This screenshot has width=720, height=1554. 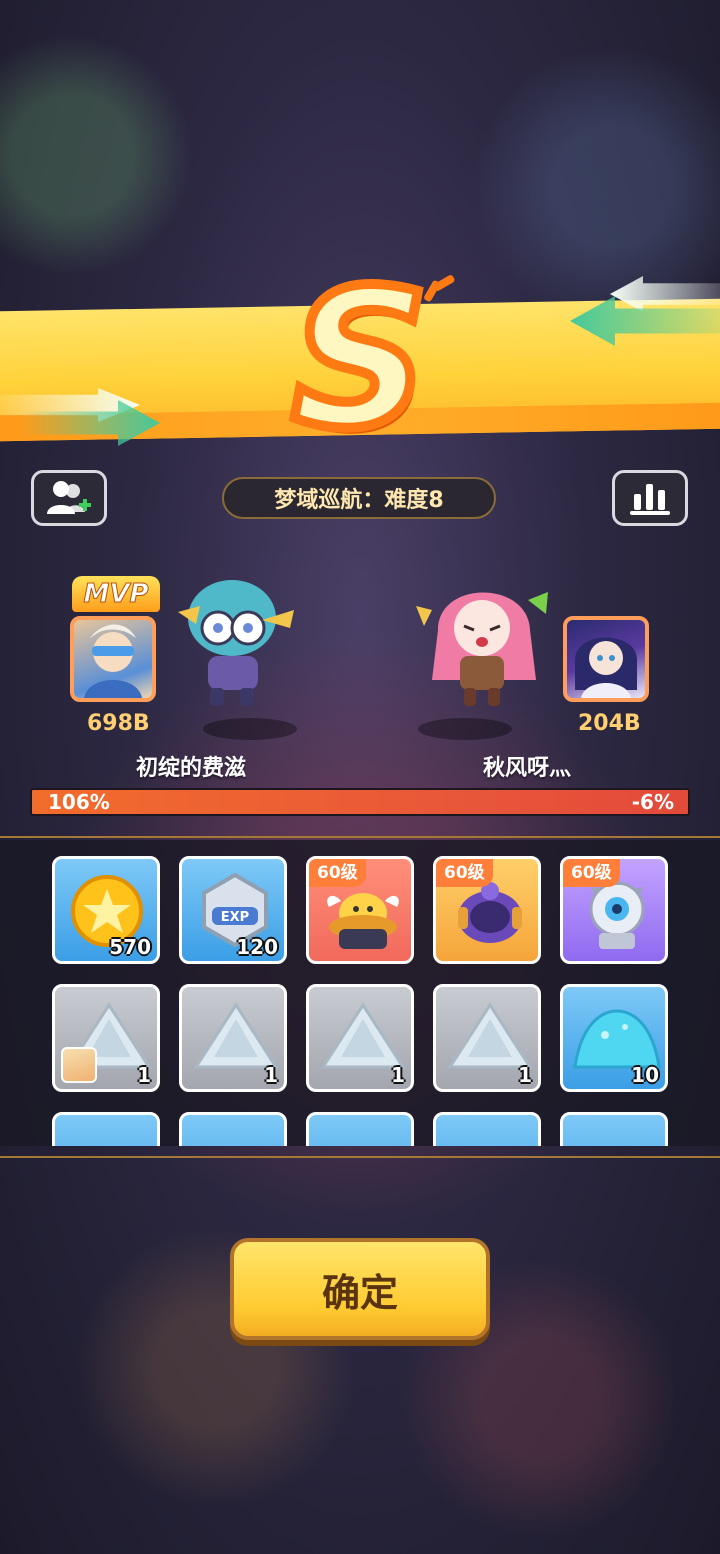 I want to click on player-name: 秋风呀灬, so click(x=527, y=768).